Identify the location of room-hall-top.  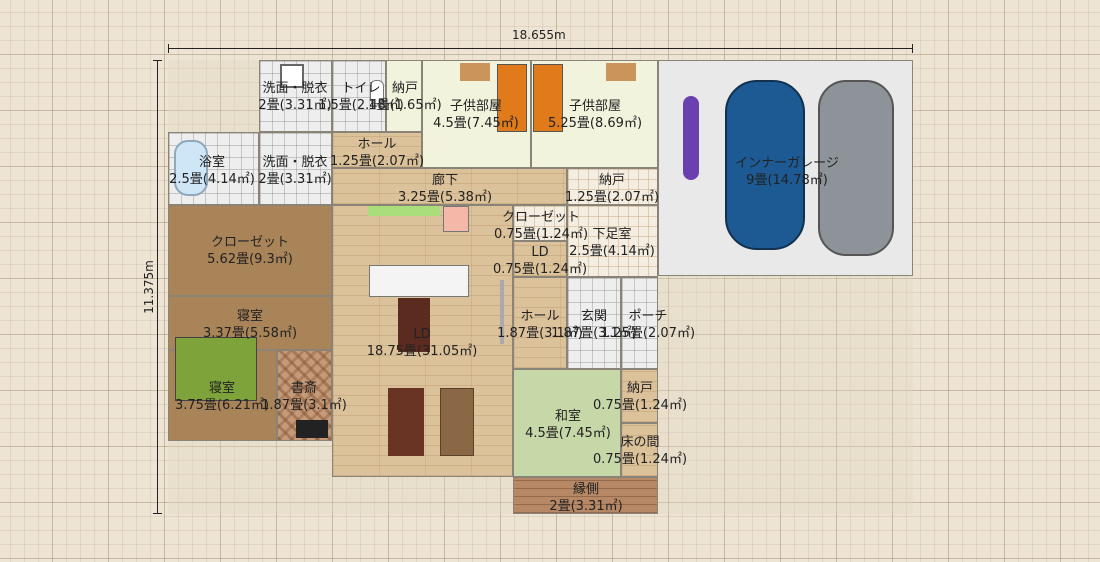
(377, 150).